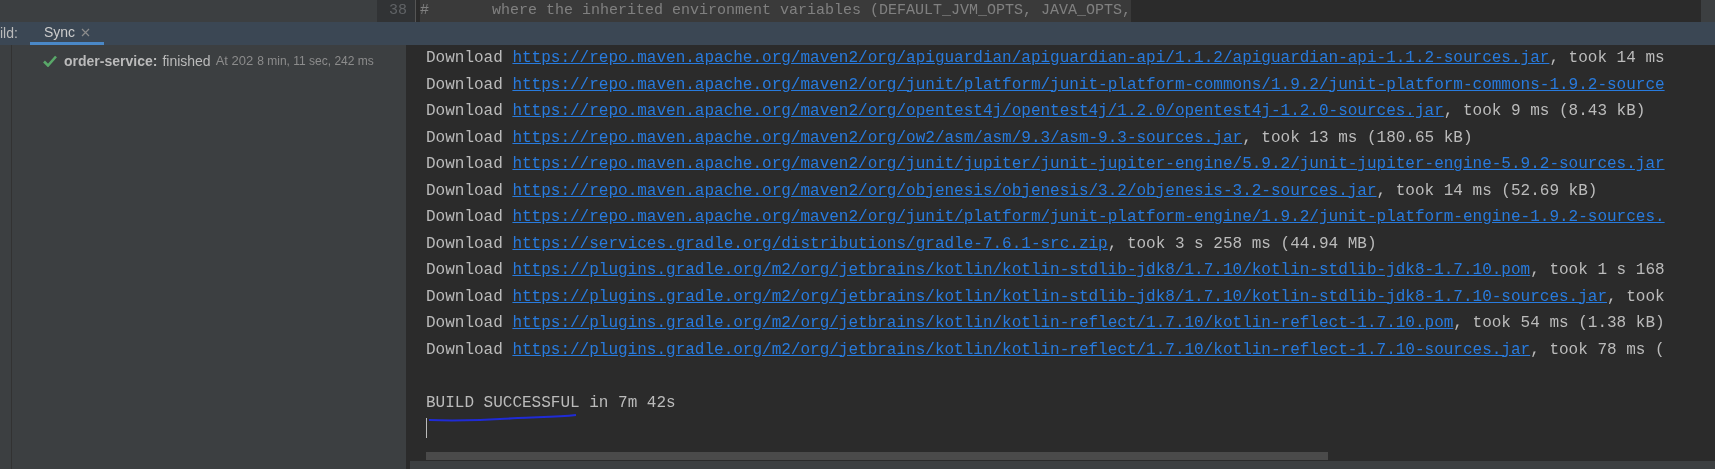 This screenshot has height=469, width=1715. Describe the element at coordinates (983, 323) in the screenshot. I see `download-link: https://plugins.gradle.org/m2/org/jetbrains/kotlin/kotlin-reflect/1.7.10/kotlin-reflect-1.7.10.pom` at that location.